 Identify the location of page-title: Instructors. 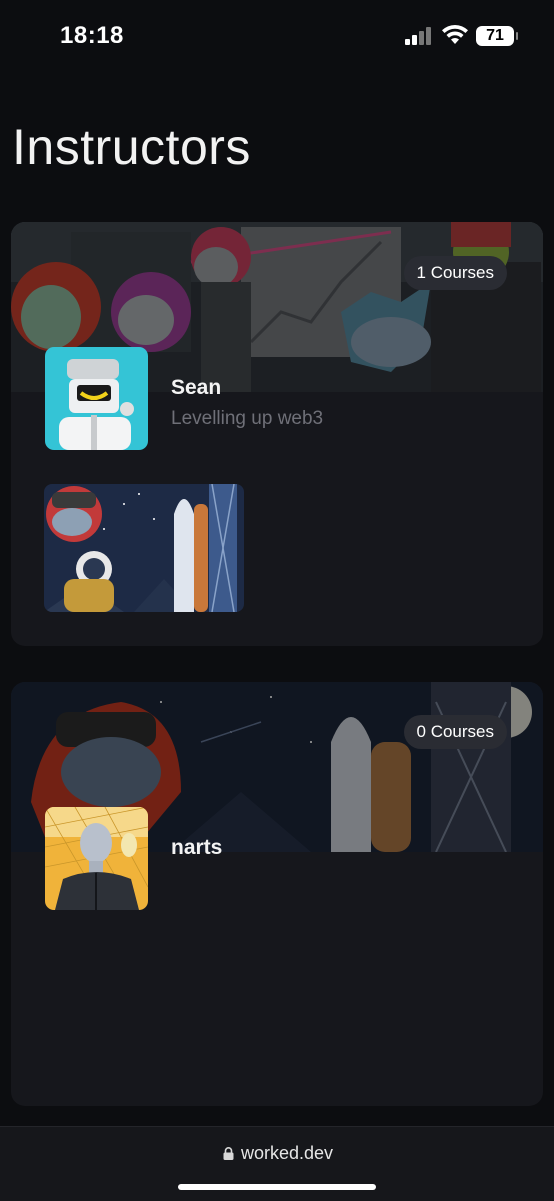
(131, 147).